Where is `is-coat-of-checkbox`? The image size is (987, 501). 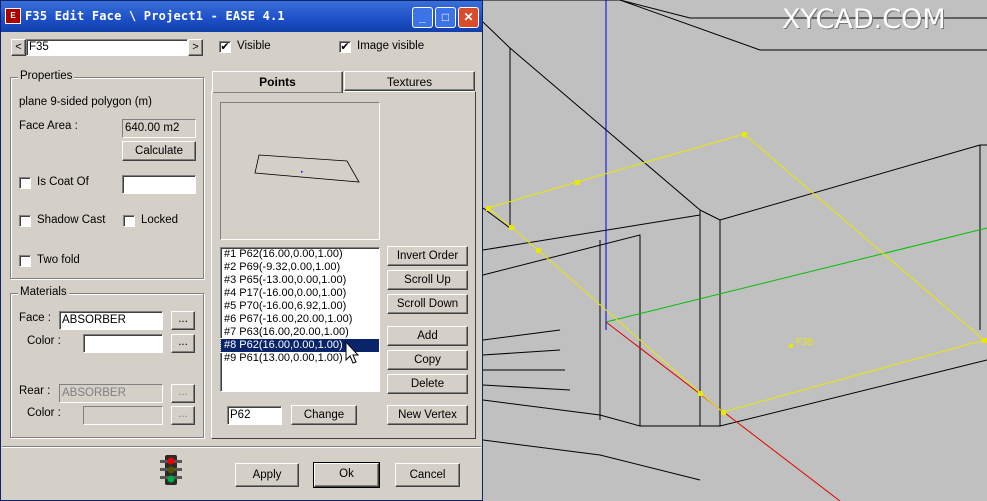 is-coat-of-checkbox is located at coordinates (25, 183).